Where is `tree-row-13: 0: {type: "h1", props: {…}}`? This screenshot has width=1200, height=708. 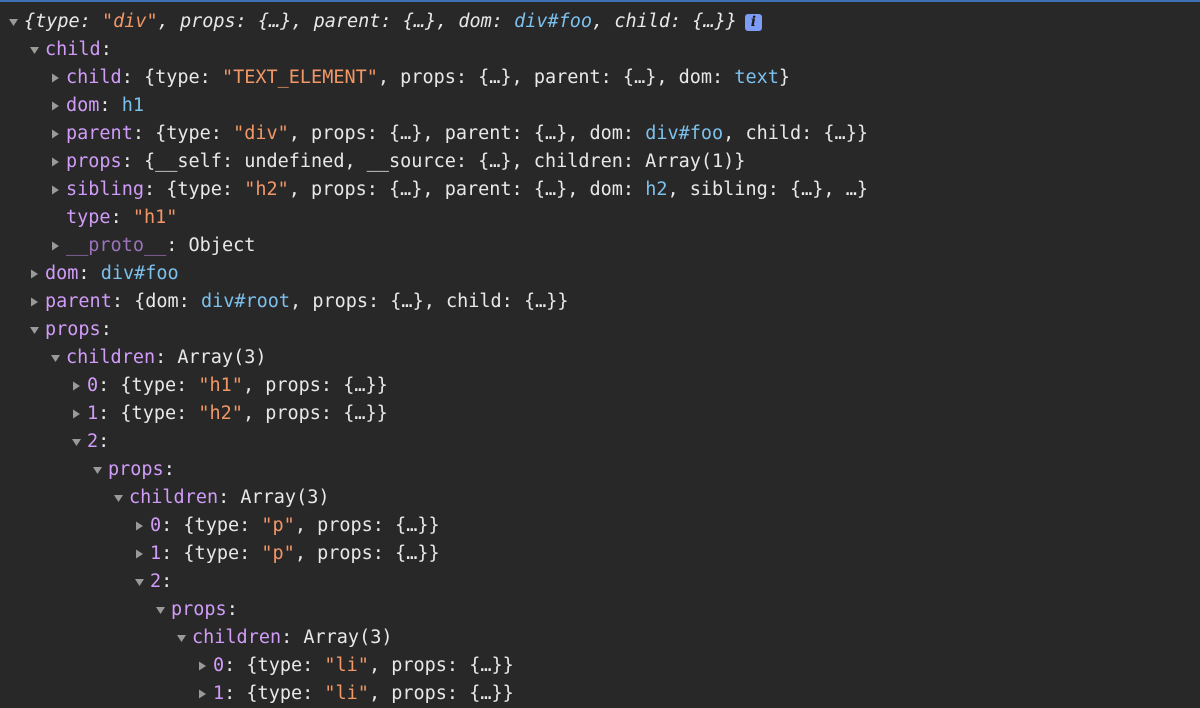
tree-row-13: 0: {type: "h1", props: {…}} is located at coordinates (600, 386).